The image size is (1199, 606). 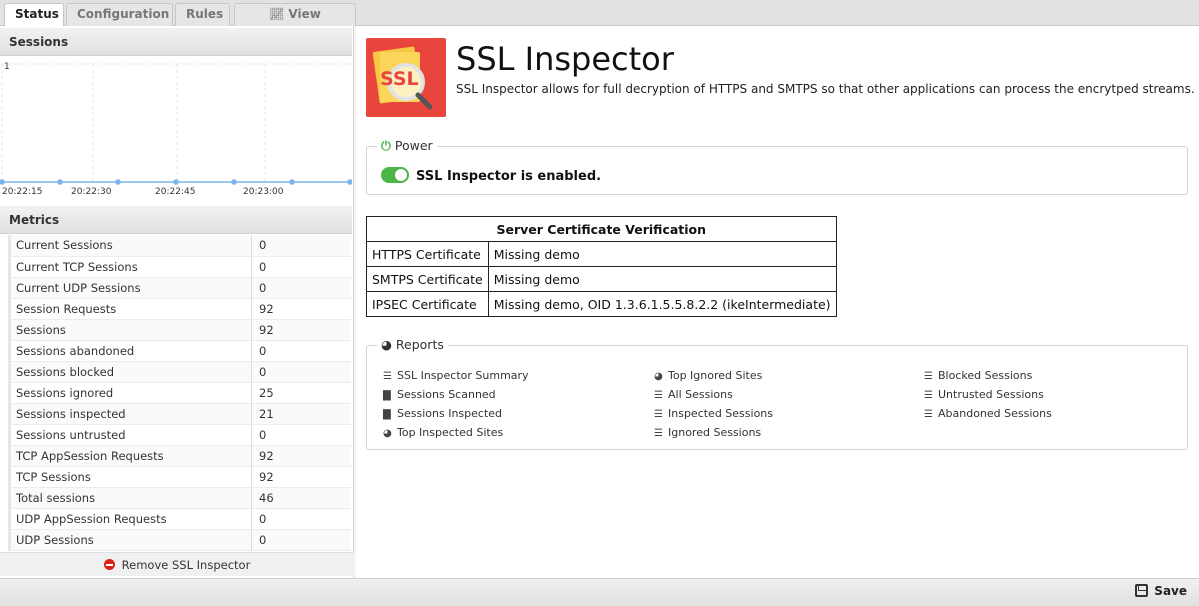 What do you see at coordinates (202, 14) in the screenshot?
I see `tab-rules: Rules` at bounding box center [202, 14].